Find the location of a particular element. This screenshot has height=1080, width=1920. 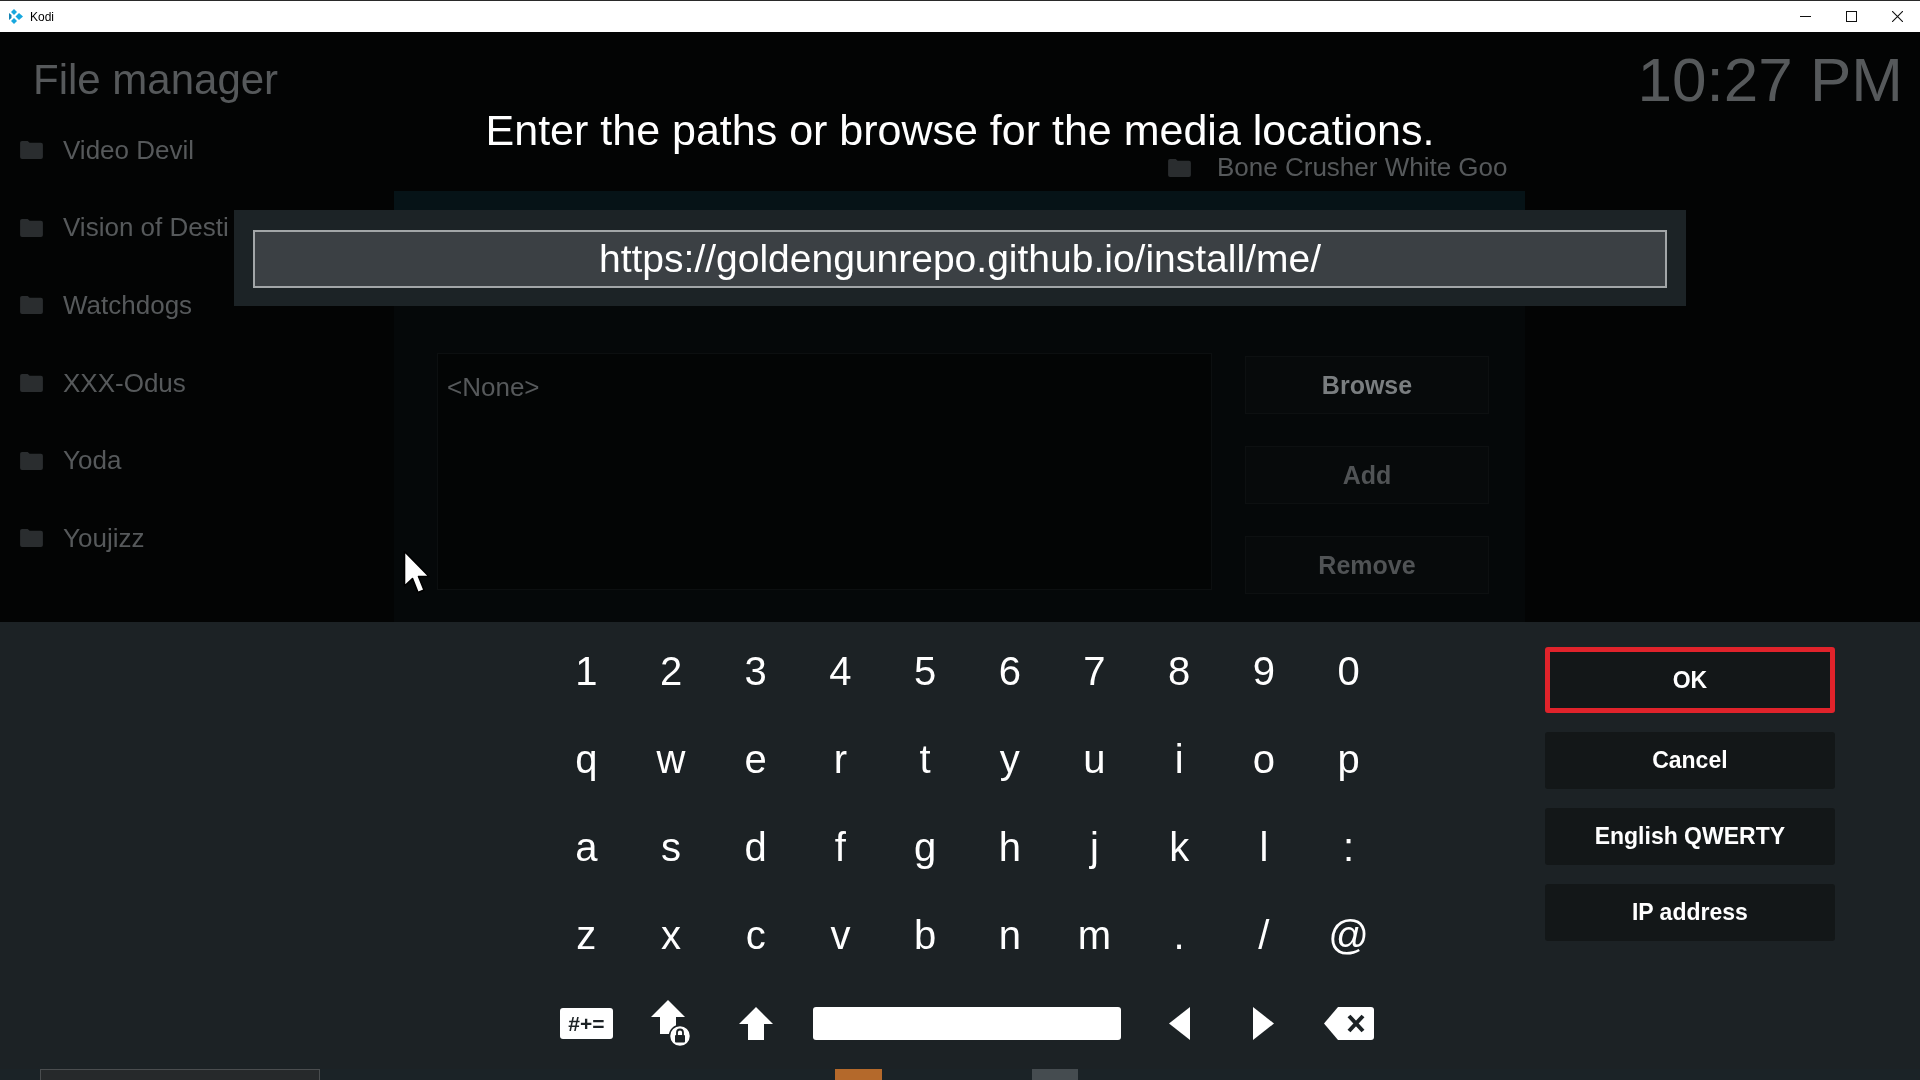

keyboard-key: 6 is located at coordinates (1009, 671).